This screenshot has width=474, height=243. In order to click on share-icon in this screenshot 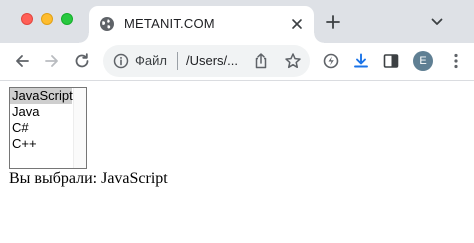, I will do `click(261, 61)`.